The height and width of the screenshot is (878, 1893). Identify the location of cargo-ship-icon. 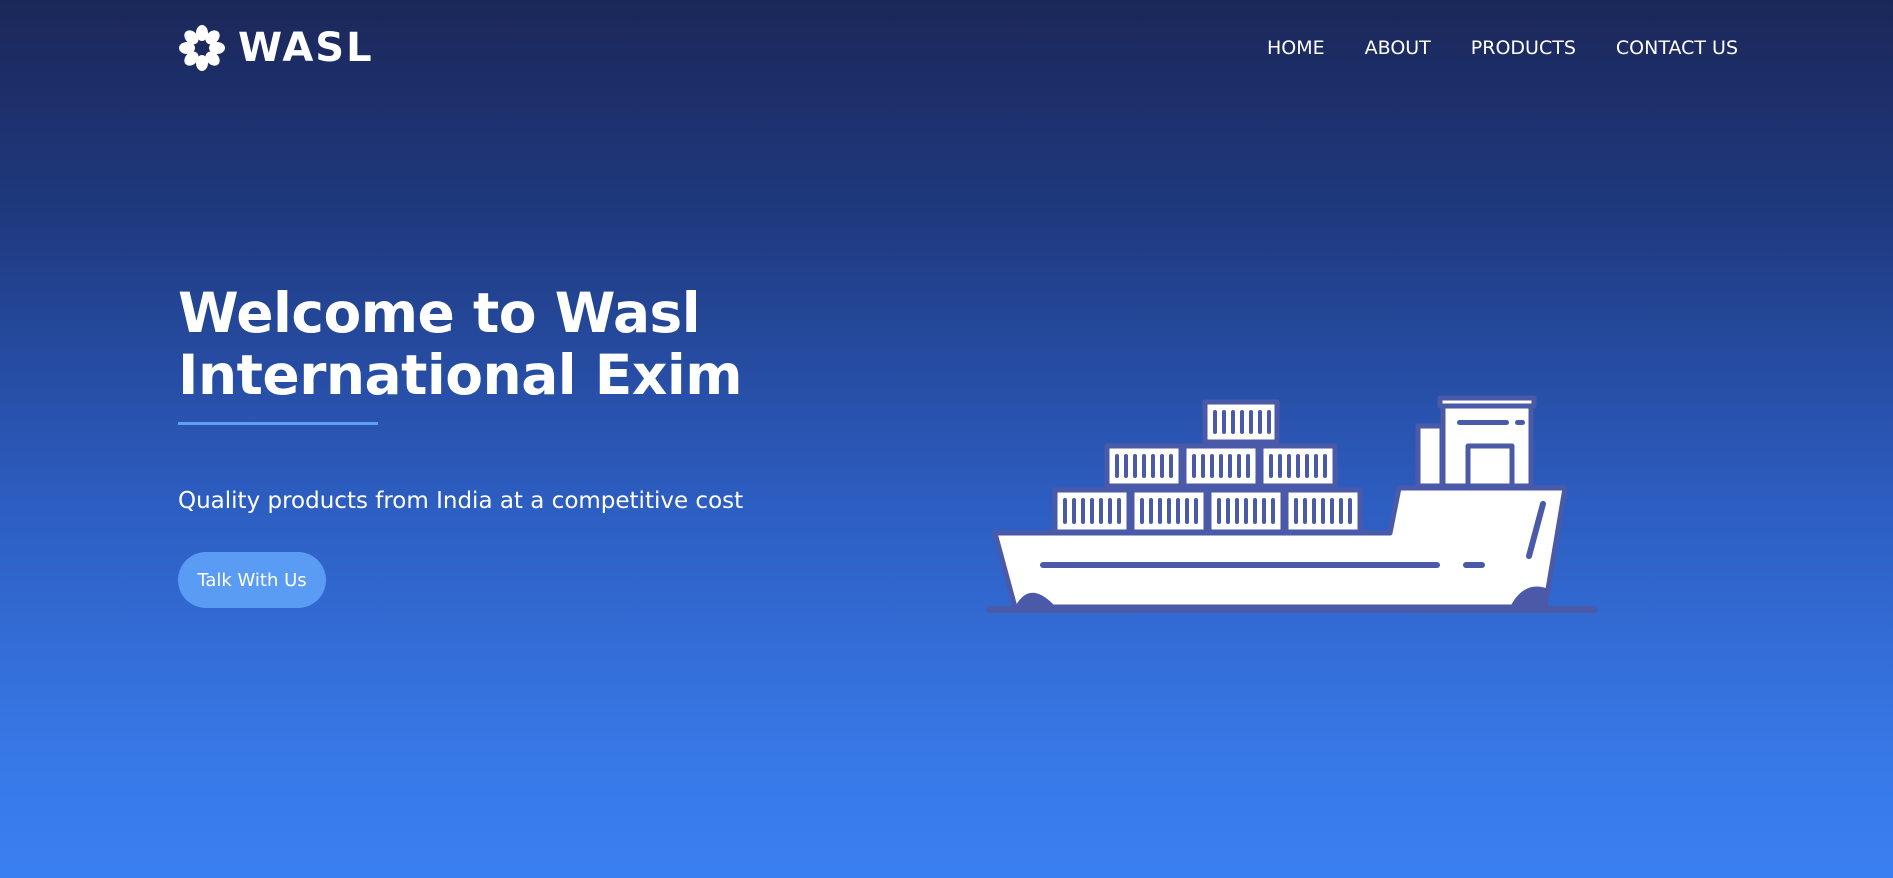
(1292, 504).